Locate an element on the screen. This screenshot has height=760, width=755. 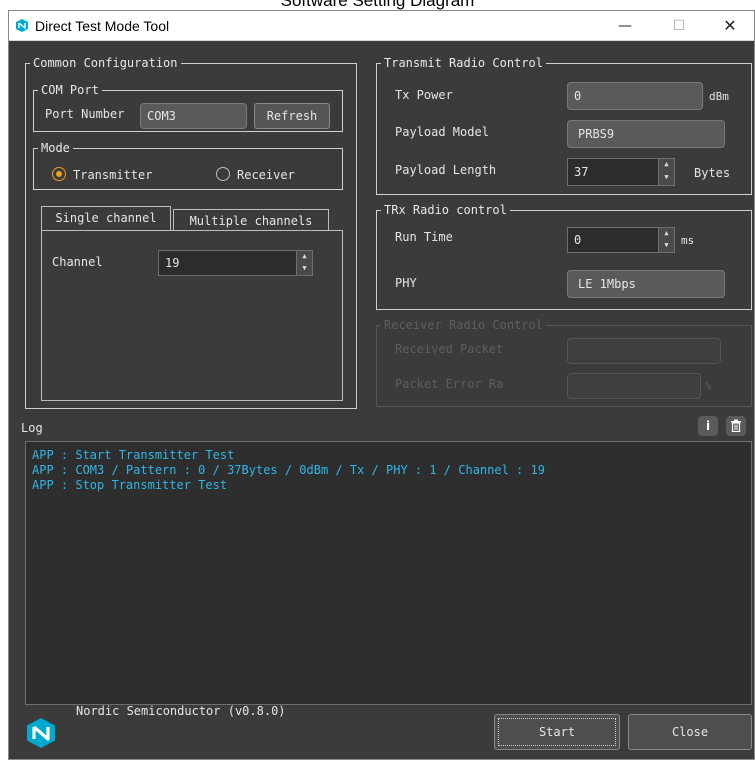
tx-power-field: 0 is located at coordinates (635, 96).